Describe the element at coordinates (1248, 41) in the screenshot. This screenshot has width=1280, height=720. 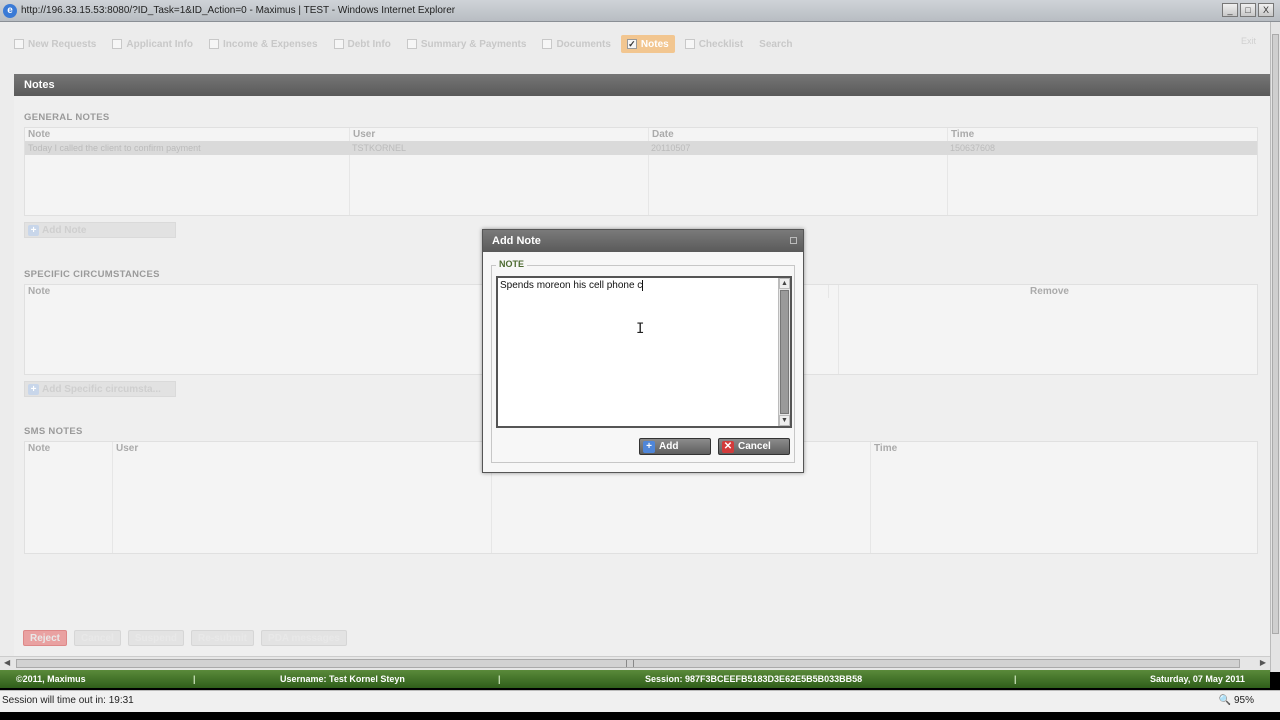
I see `exit-link: Exit` at that location.